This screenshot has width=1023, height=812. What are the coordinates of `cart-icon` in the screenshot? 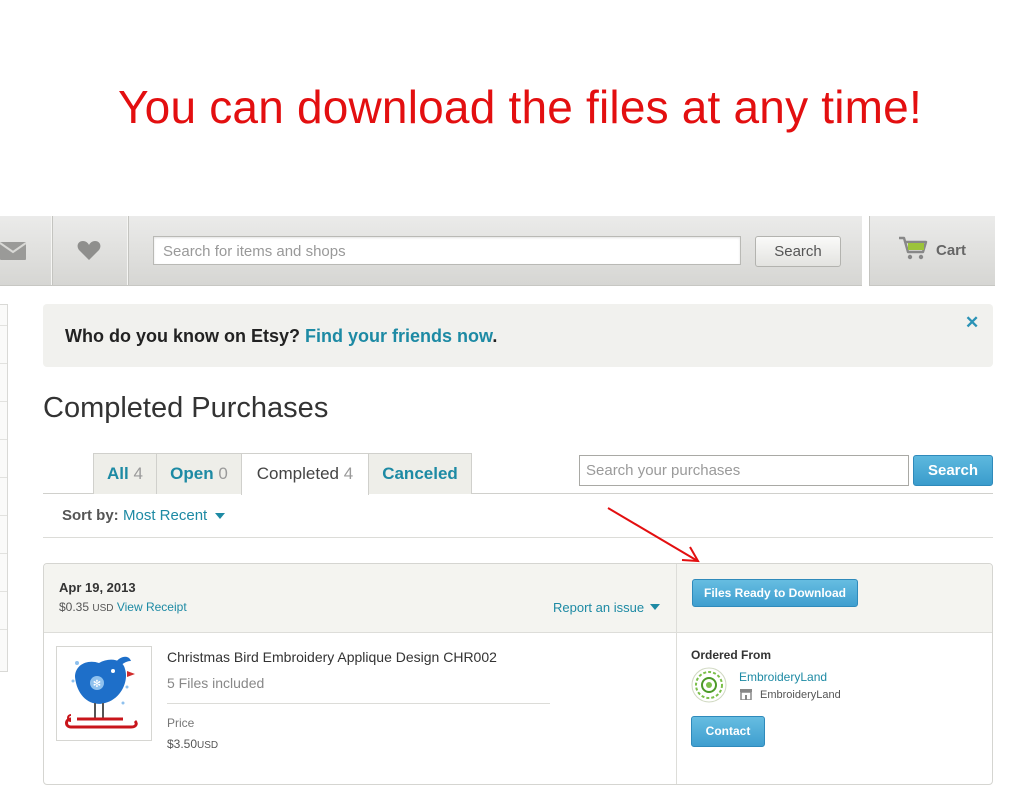 It's located at (913, 248).